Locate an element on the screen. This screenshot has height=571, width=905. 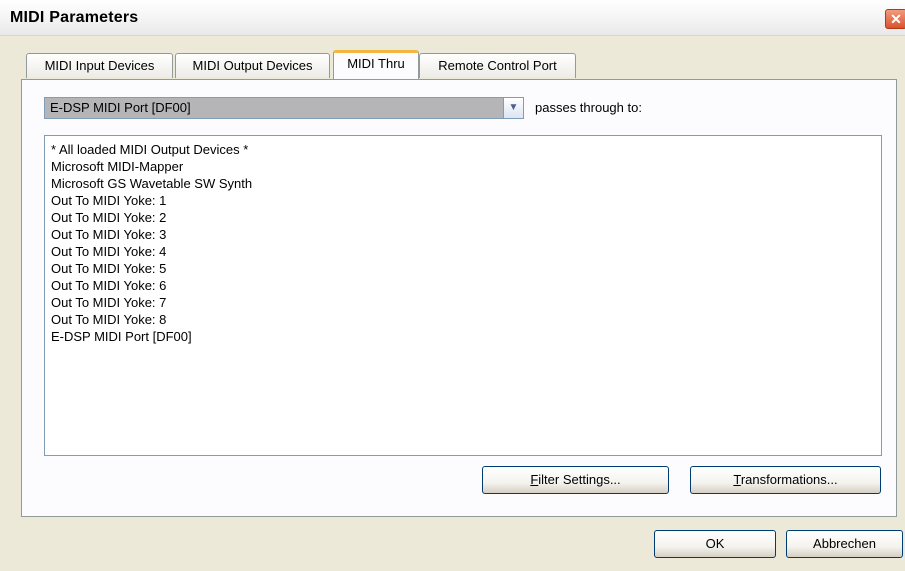
tab-remote-control-port: Remote Control Port is located at coordinates (497, 65).